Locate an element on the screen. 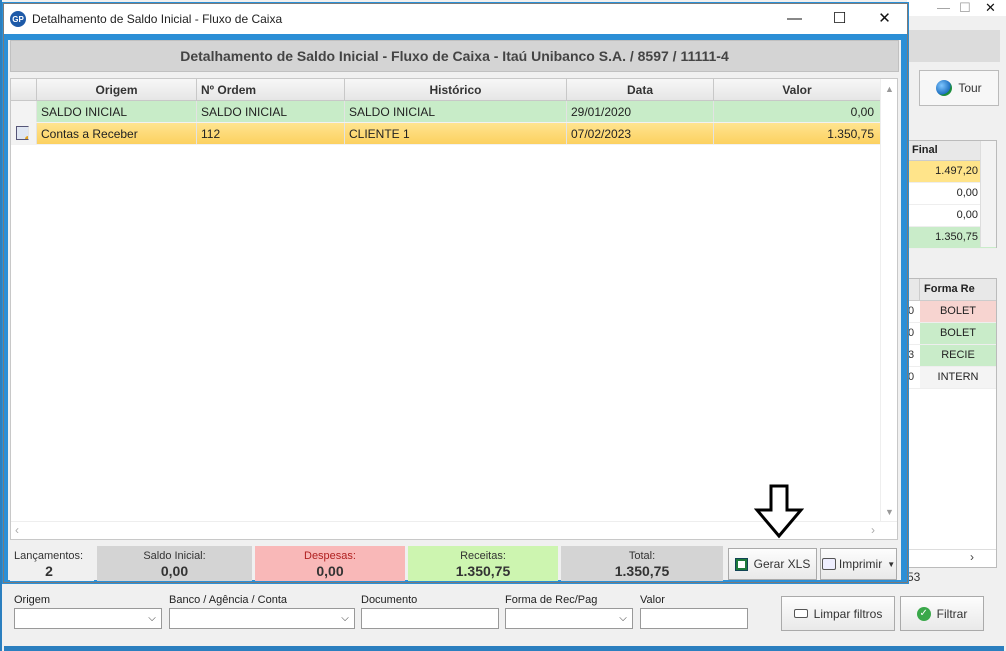 The image size is (1006, 651). valor-filter-label: Valor is located at coordinates (652, 600).